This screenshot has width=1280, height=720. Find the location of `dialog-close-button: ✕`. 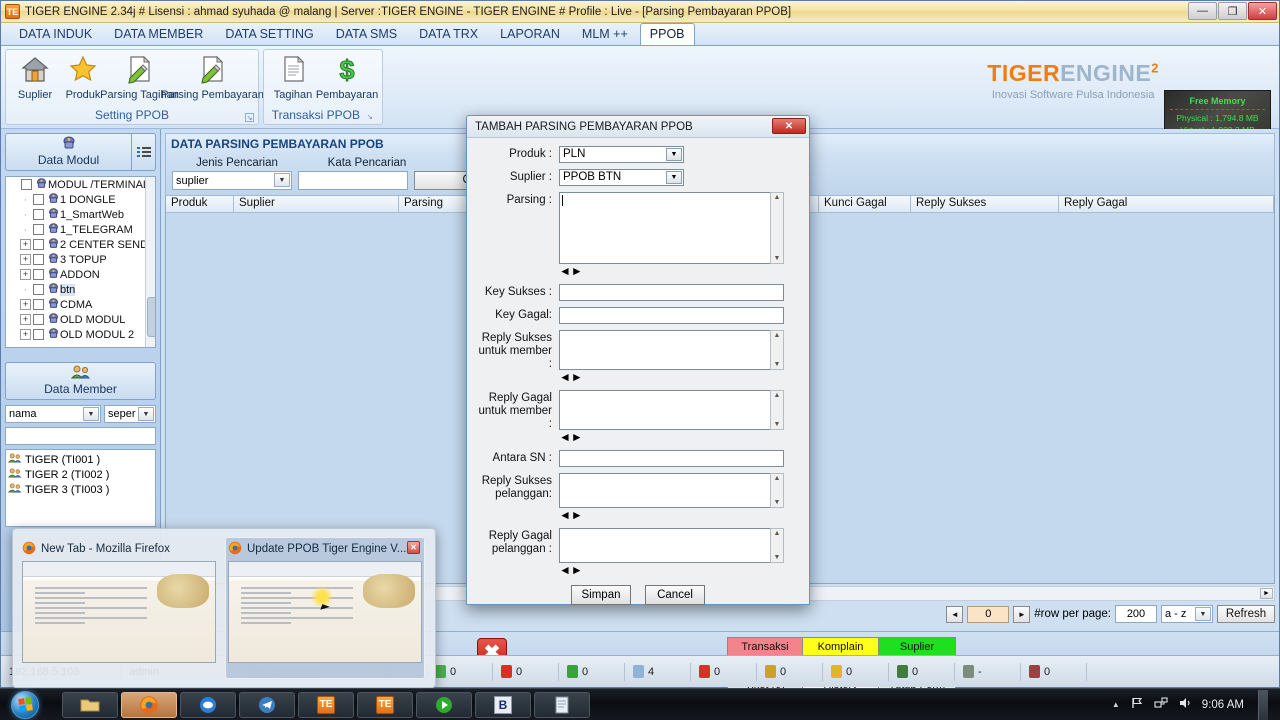

dialog-close-button: ✕ is located at coordinates (789, 126).